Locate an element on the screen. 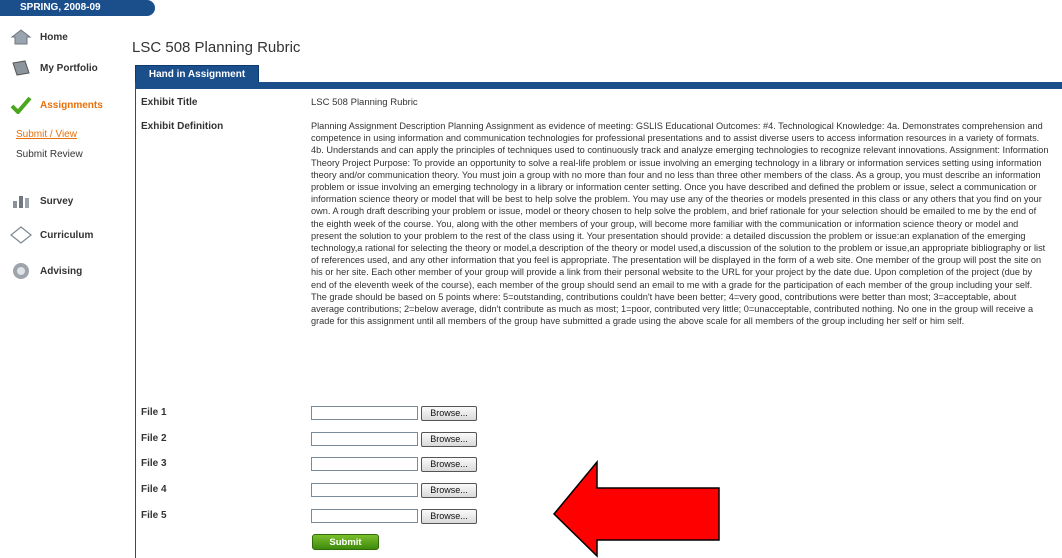 The height and width of the screenshot is (558, 1062). page-title: LSC 508 Planning Rubric is located at coordinates (216, 47).